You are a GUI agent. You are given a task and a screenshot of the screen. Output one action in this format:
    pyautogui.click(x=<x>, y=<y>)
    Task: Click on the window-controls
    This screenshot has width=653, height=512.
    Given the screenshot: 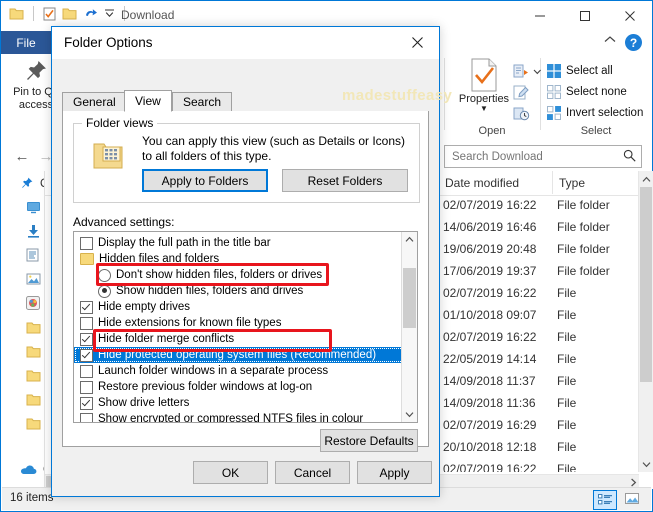 What is the action you would take?
    pyautogui.click(x=584, y=15)
    